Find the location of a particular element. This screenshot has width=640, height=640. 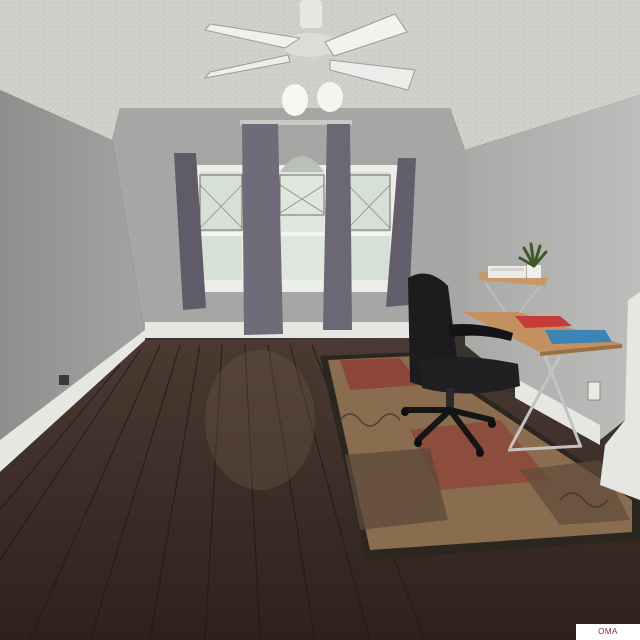

blue-binder is located at coordinates (578, 337).